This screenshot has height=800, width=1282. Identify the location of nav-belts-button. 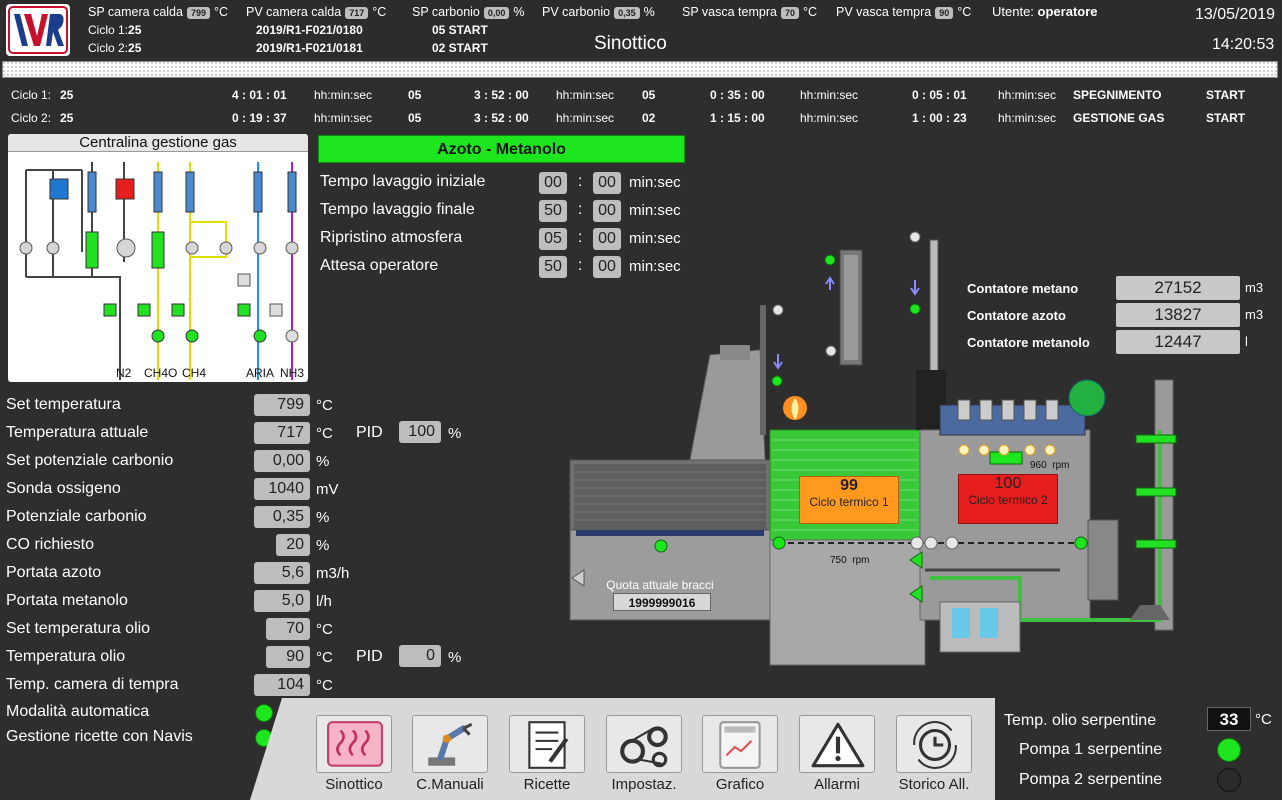
(644, 744).